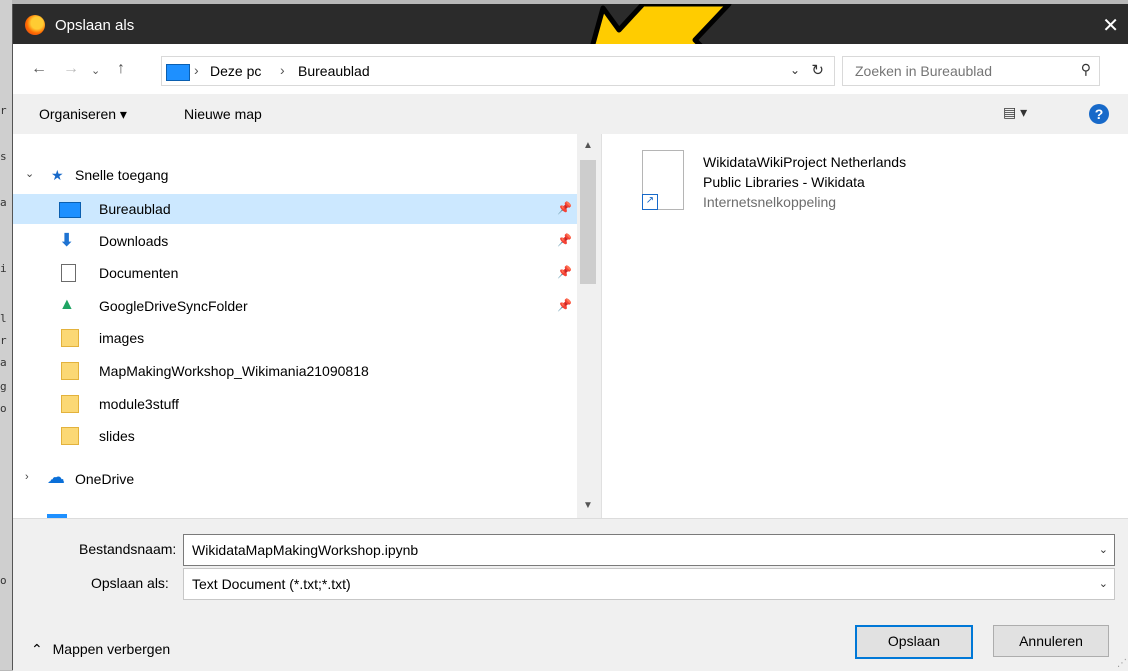 Image resolution: width=1128 pixels, height=671 pixels. Describe the element at coordinates (334, 71) in the screenshot. I see `breadcrumb-desktop: Bureaublad` at that location.